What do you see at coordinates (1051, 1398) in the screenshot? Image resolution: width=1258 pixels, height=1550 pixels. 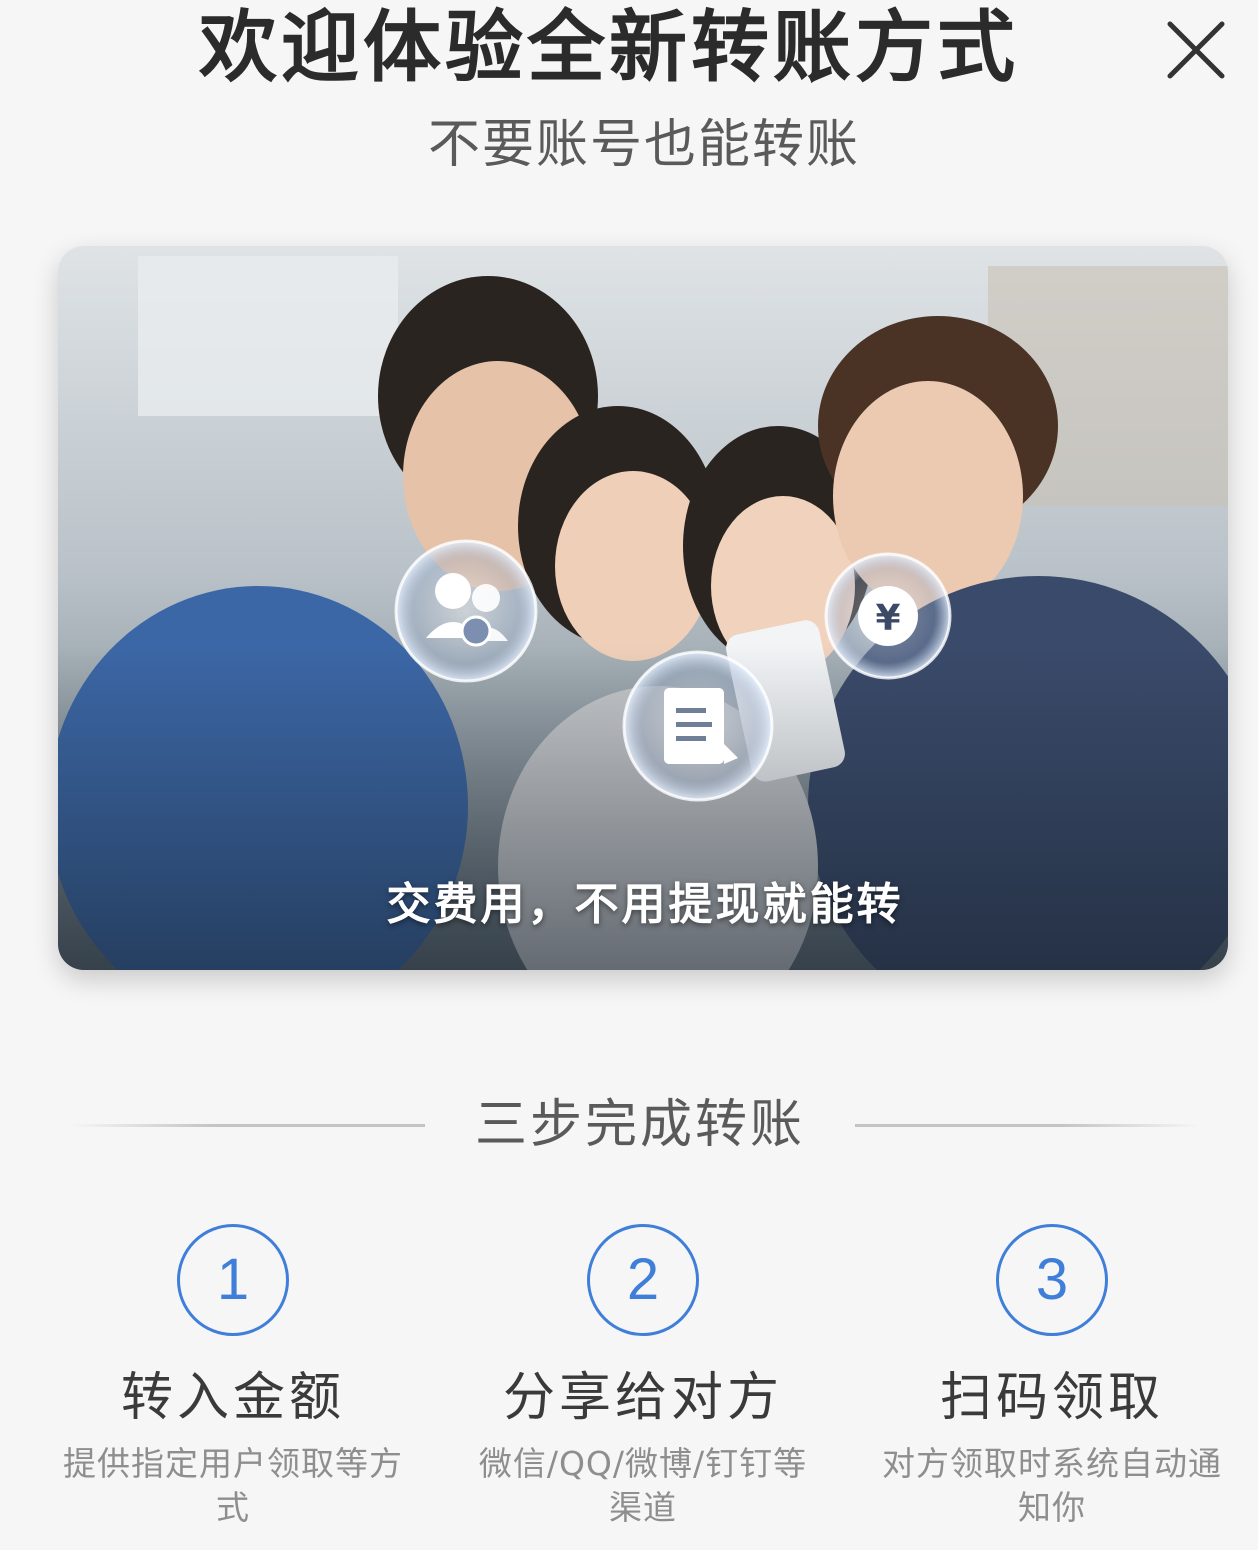 I see `step-title: 扫码领取` at bounding box center [1051, 1398].